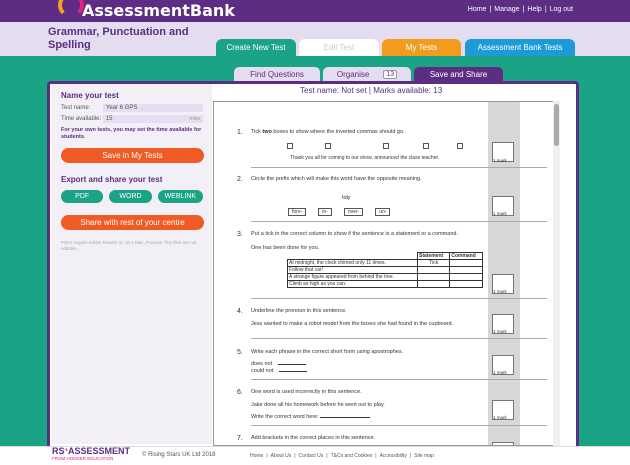 The image size is (630, 465). Describe the element at coordinates (240, 132) in the screenshot. I see `question-number: 1.` at that location.